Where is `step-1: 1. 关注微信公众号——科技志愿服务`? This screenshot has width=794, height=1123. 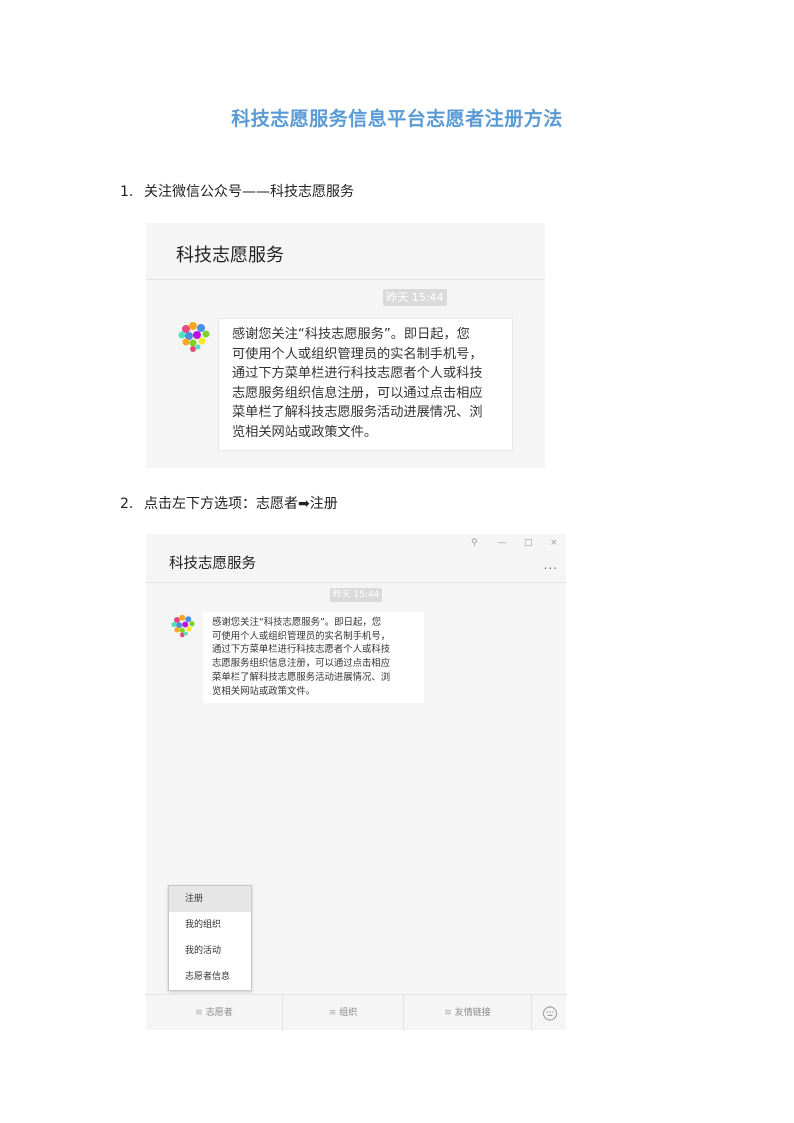
step-1: 1. 关注微信公众号——科技志愿服务 is located at coordinates (237, 191).